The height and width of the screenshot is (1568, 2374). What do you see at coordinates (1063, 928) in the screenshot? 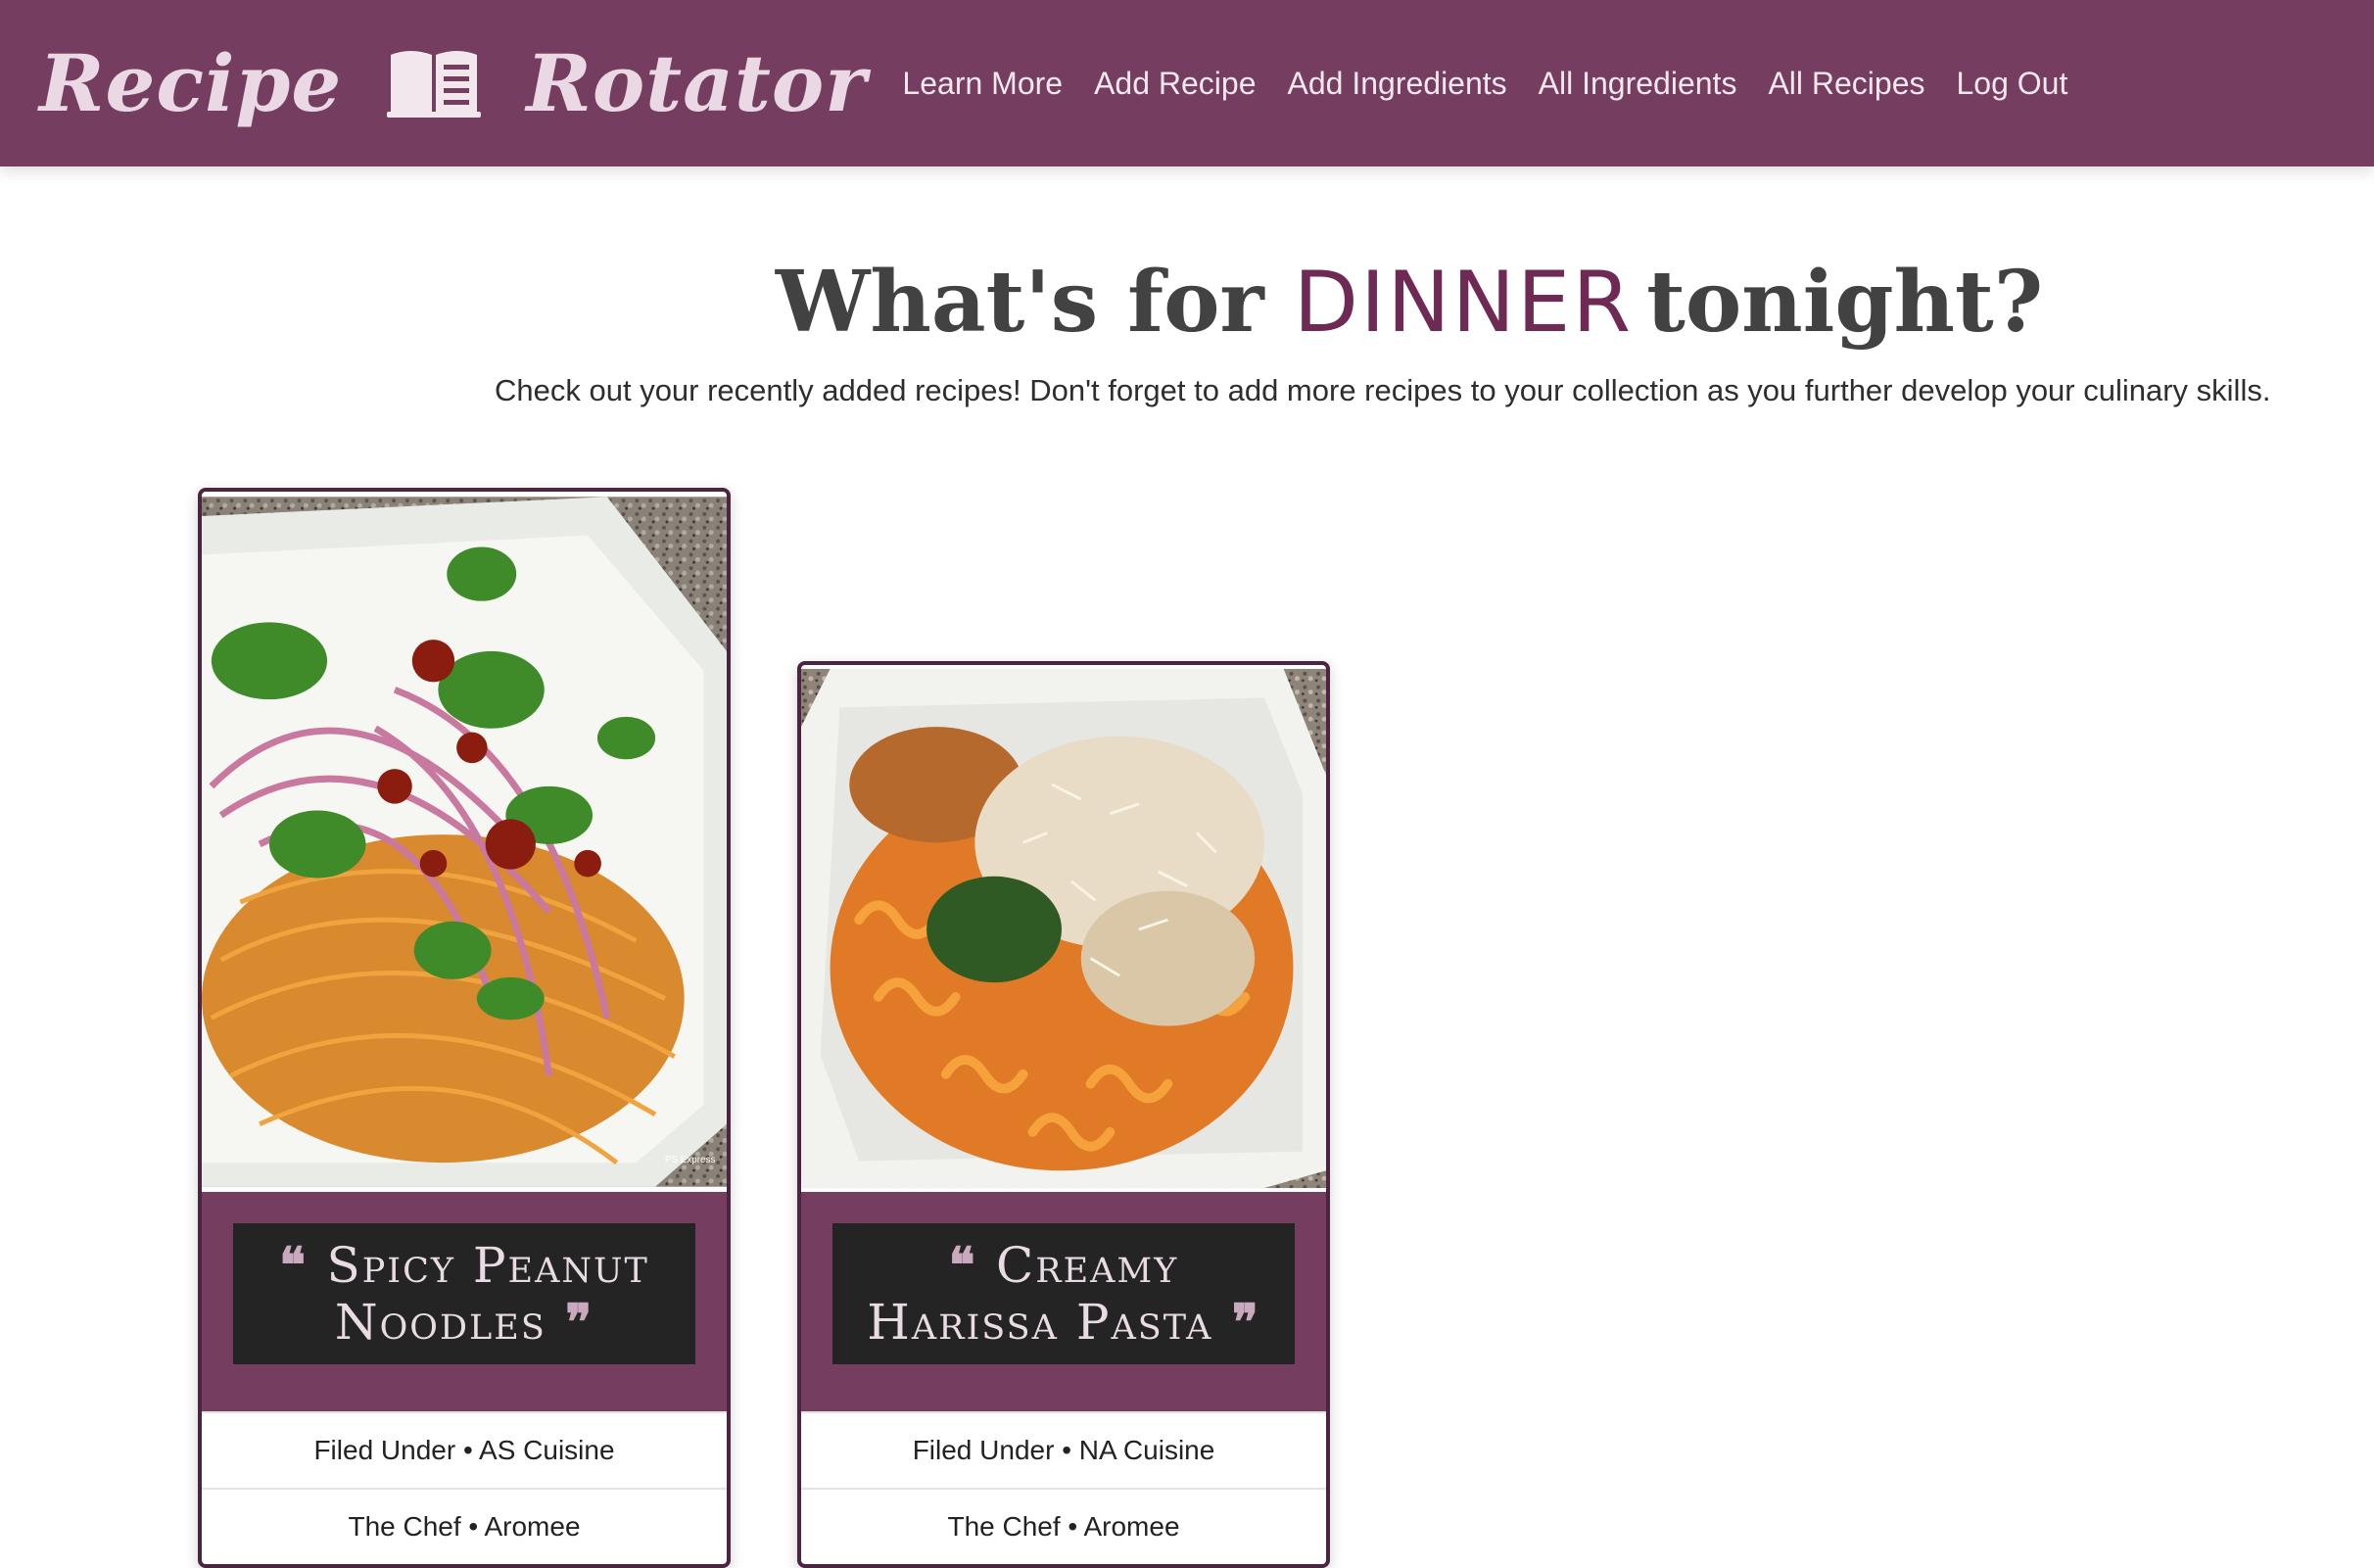
I see `recipe-photo-creamy-harissa-pasta` at bounding box center [1063, 928].